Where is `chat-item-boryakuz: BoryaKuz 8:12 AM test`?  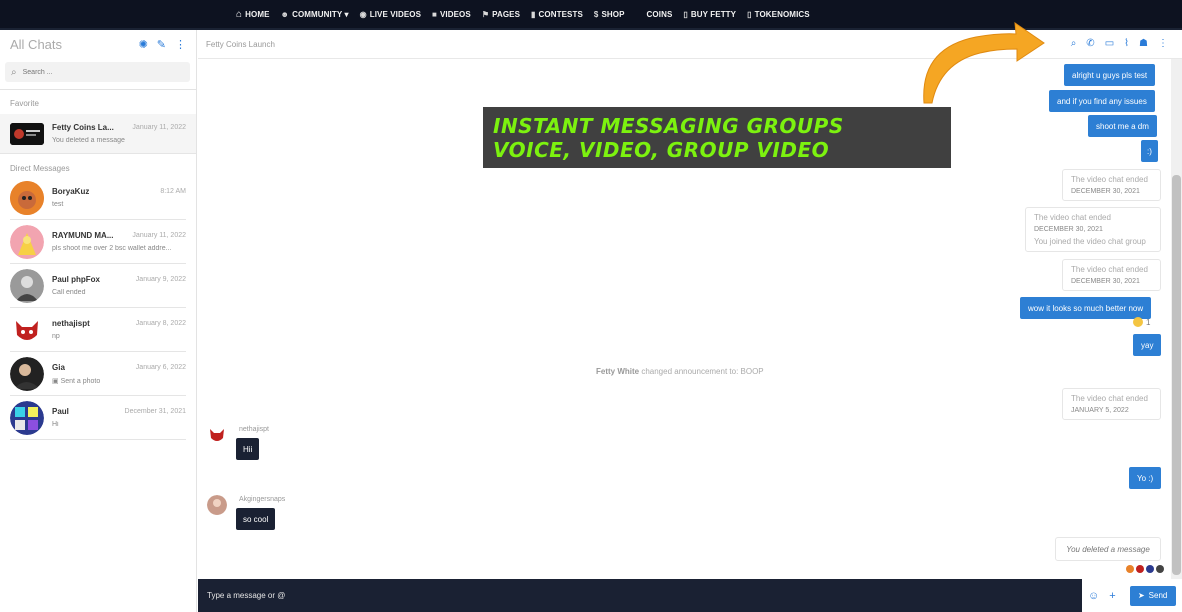
chat-item-boryakuz: BoryaKuz 8:12 AM test is located at coordinates (98, 198).